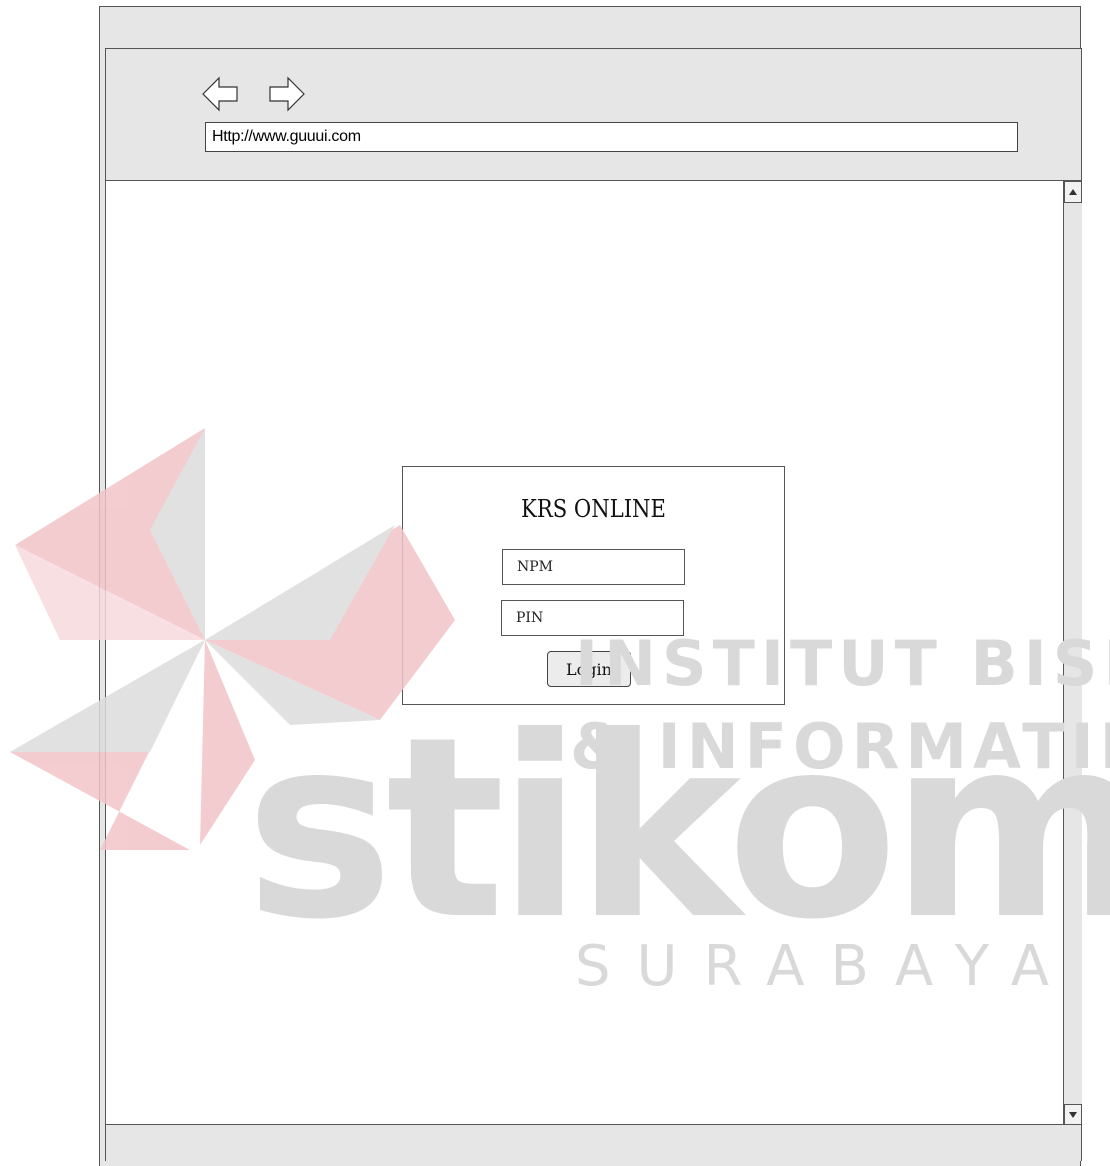  I want to click on pin-input, so click(592, 618).